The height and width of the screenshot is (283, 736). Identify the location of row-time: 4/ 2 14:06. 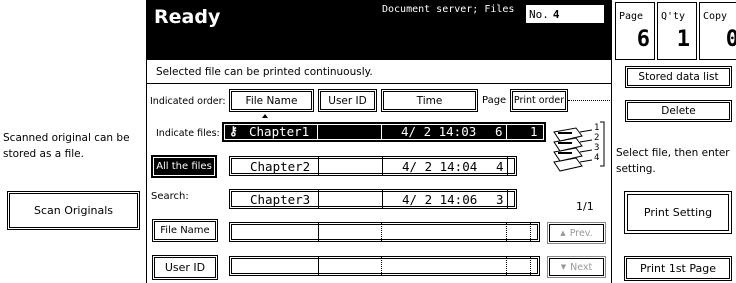
(440, 199).